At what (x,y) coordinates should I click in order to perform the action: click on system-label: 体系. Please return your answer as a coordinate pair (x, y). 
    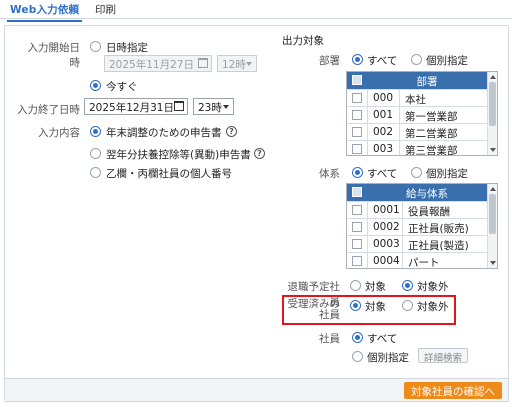
    Looking at the image, I should click on (329, 174).